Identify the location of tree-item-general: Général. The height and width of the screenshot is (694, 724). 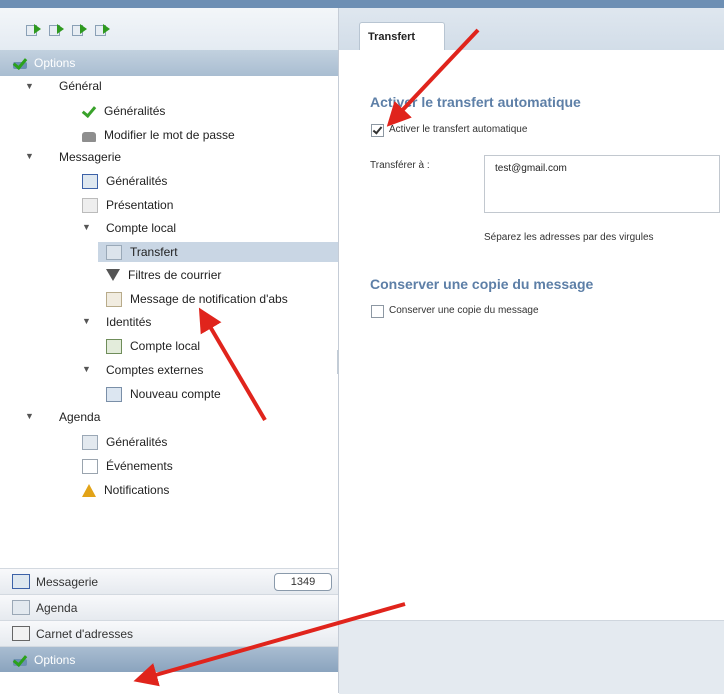
(80, 86).